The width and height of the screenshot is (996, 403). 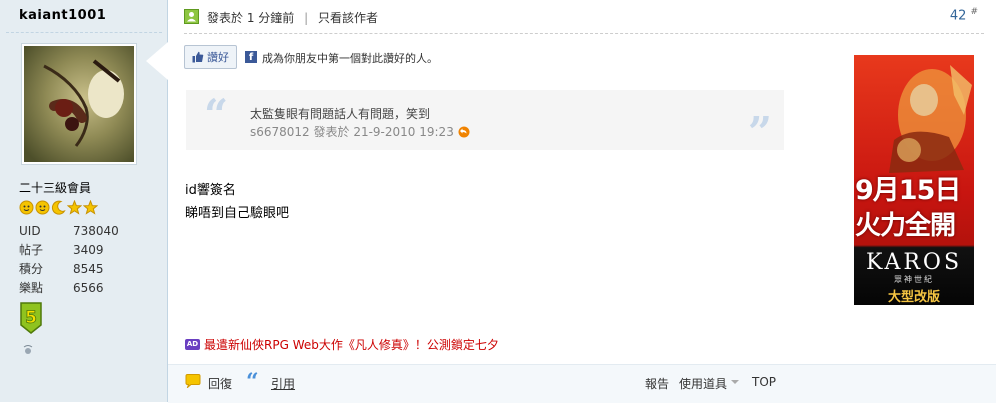 What do you see at coordinates (914, 279) in the screenshot?
I see `banner-subtitle: 眾神世紀` at bounding box center [914, 279].